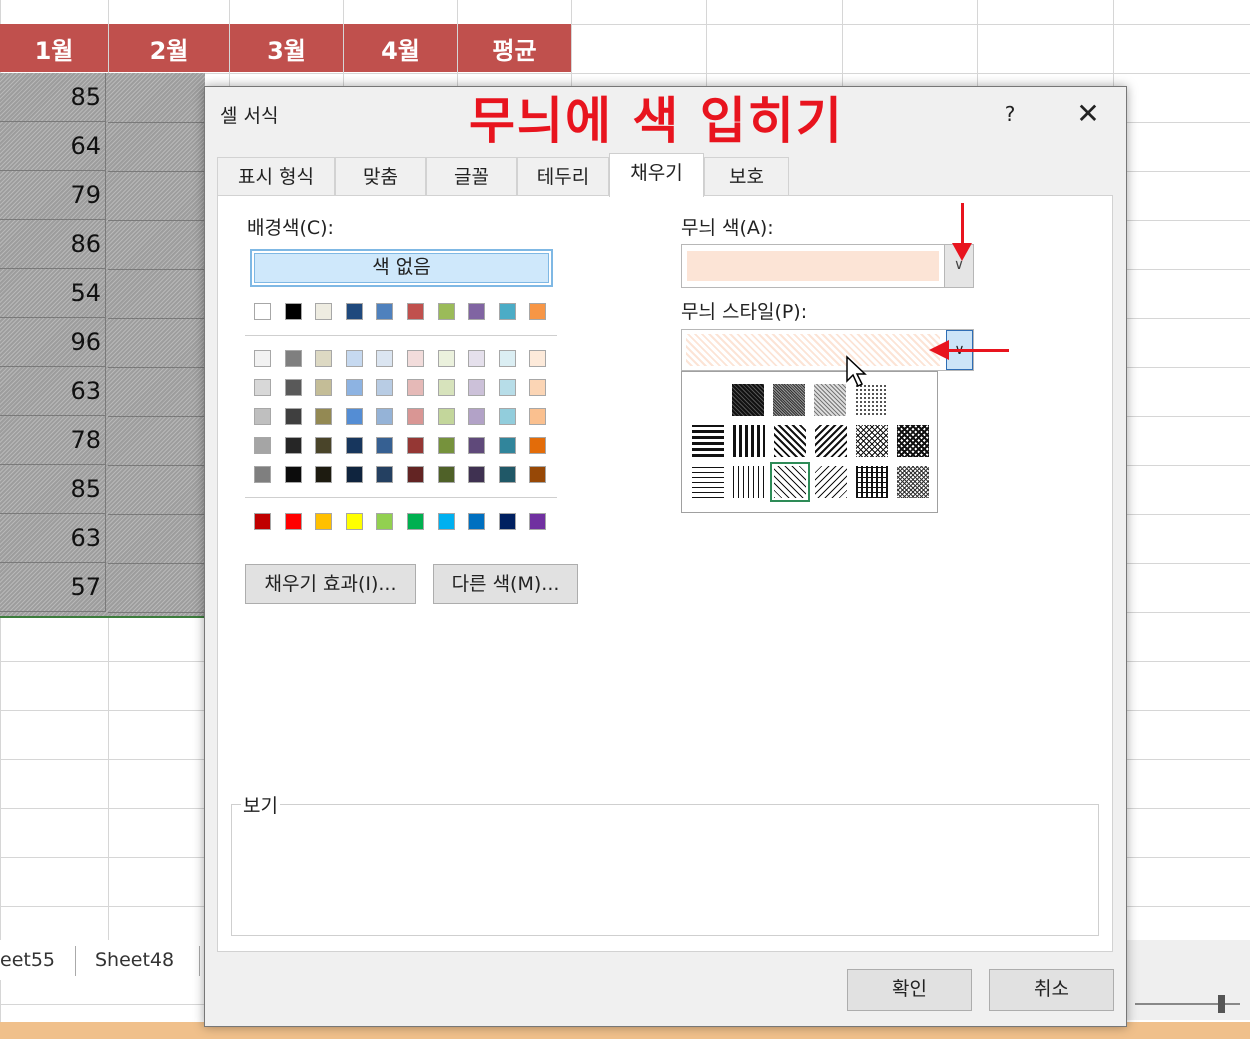  I want to click on pattern-option-rdiag-thin, so click(790, 482).